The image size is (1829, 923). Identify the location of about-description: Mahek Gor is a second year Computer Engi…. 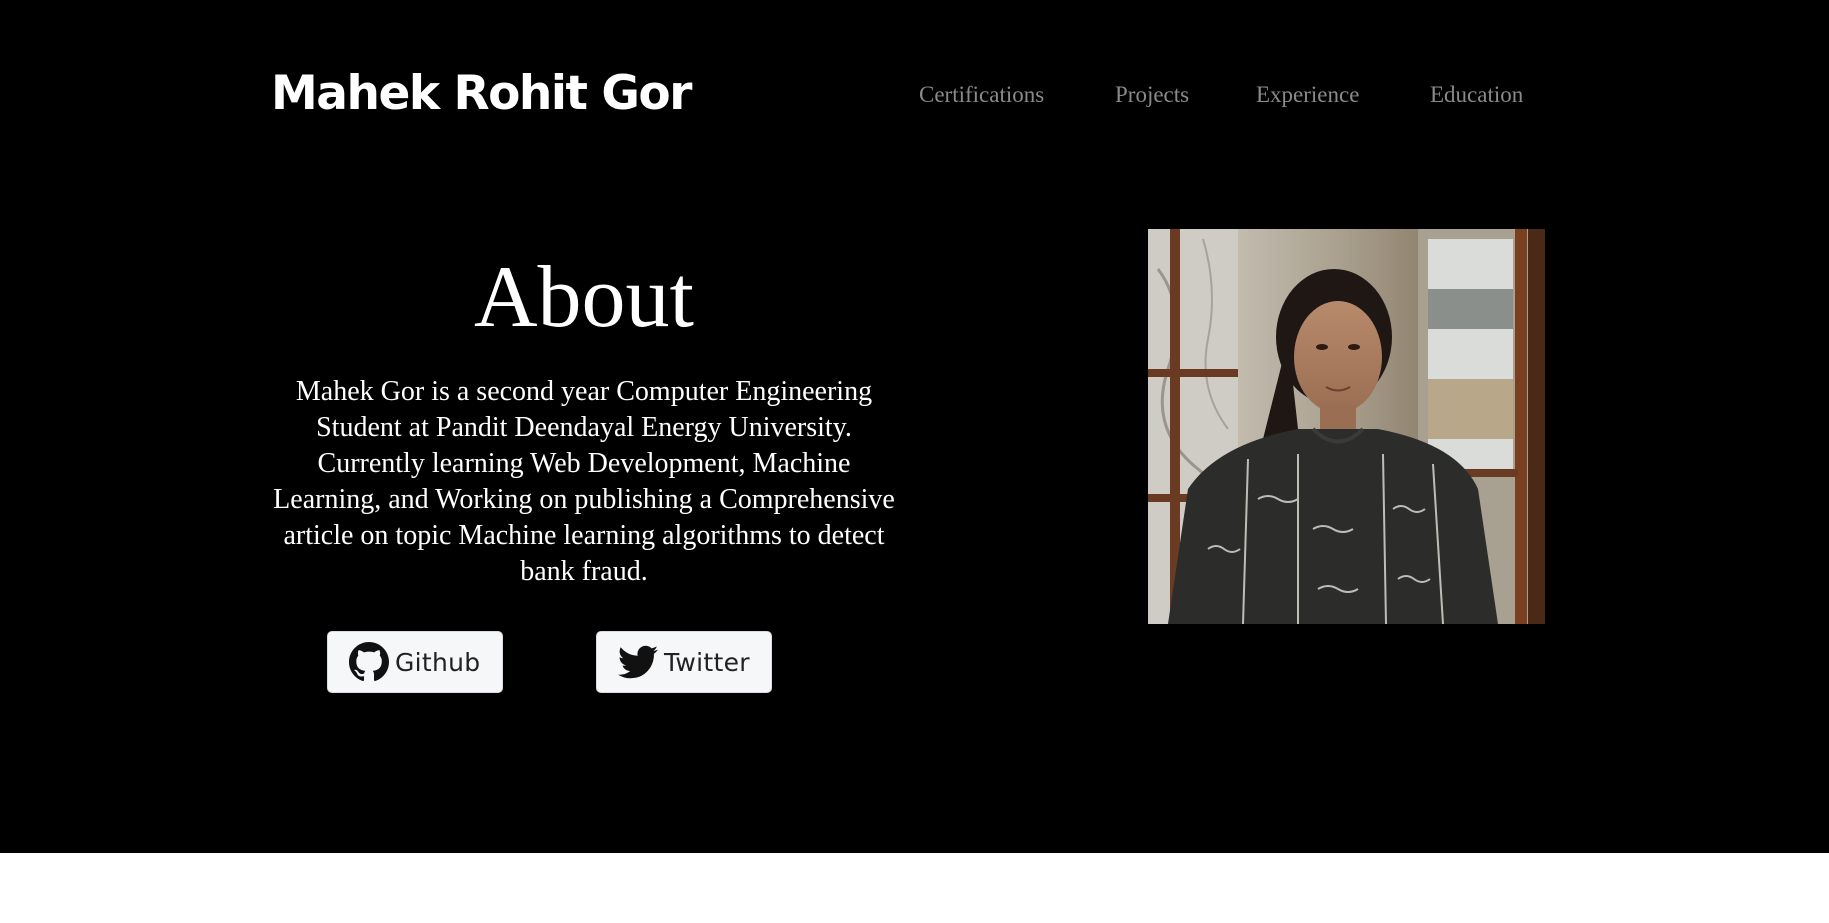
(584, 481).